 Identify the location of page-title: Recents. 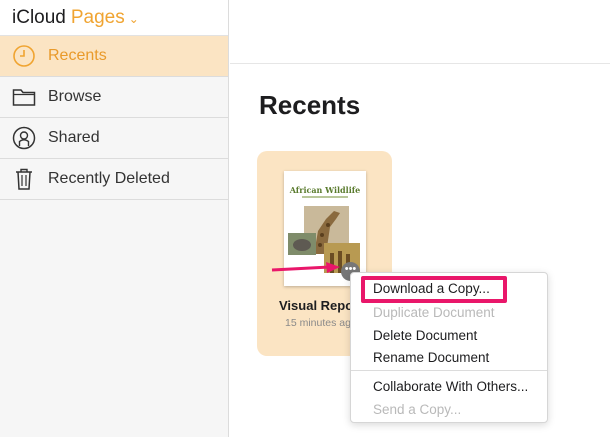
(310, 105).